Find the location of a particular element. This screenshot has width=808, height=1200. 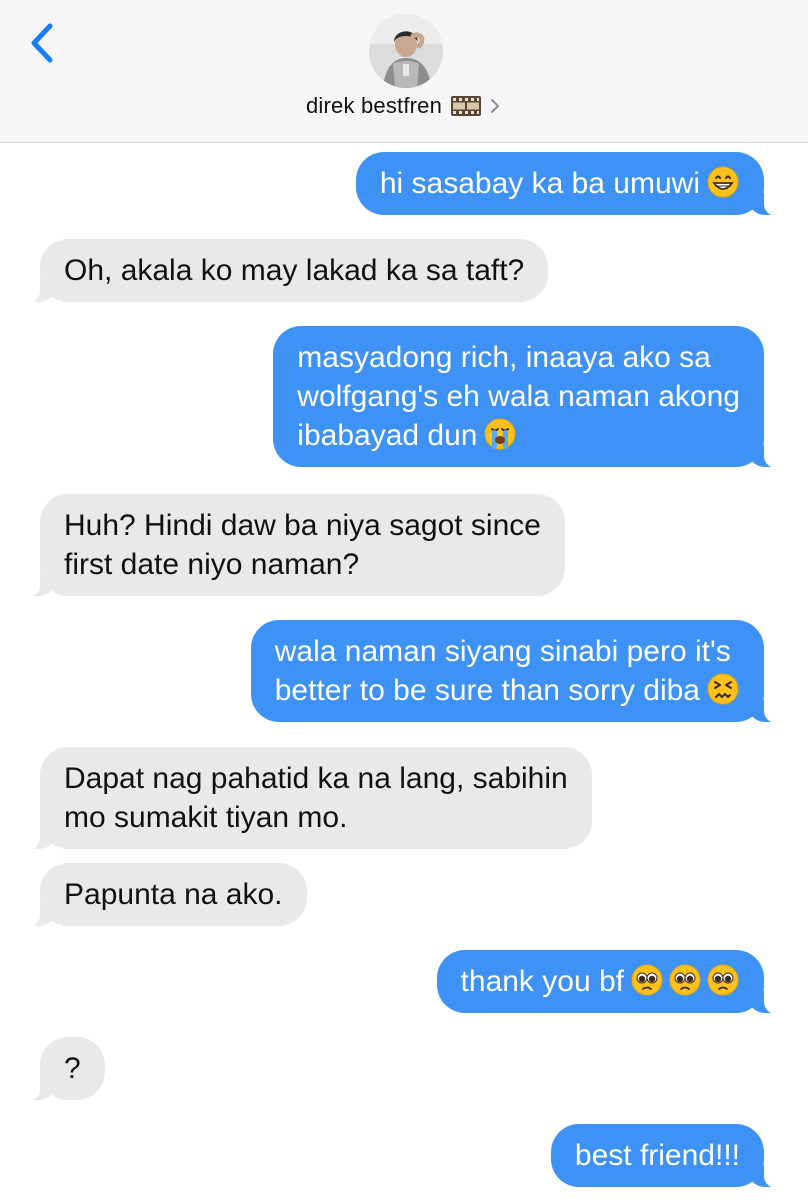

chevron-right-icon is located at coordinates (495, 106).